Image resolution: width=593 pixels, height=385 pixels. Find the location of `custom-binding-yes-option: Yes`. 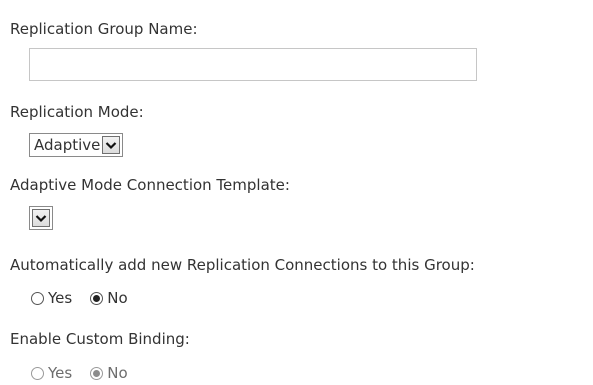

custom-binding-yes-option: Yes is located at coordinates (51, 373).